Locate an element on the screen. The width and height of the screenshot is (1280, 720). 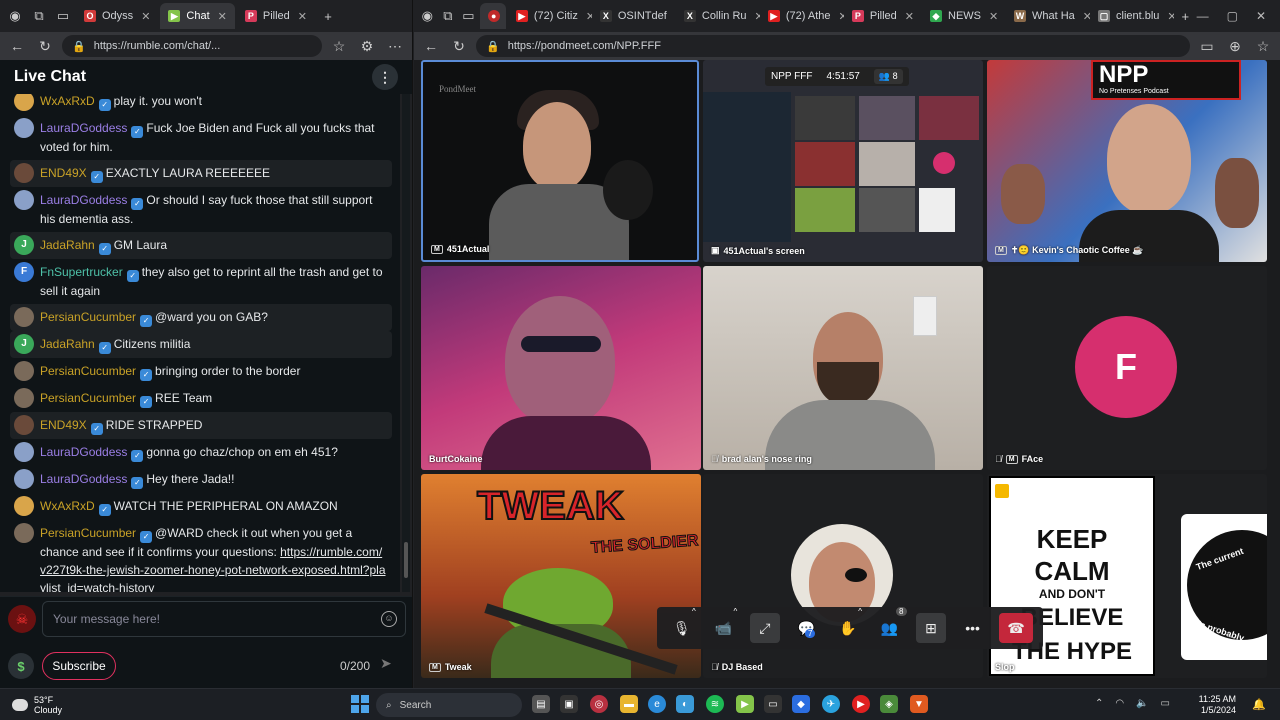
more-icon: ⋯ is located at coordinates (395, 46).